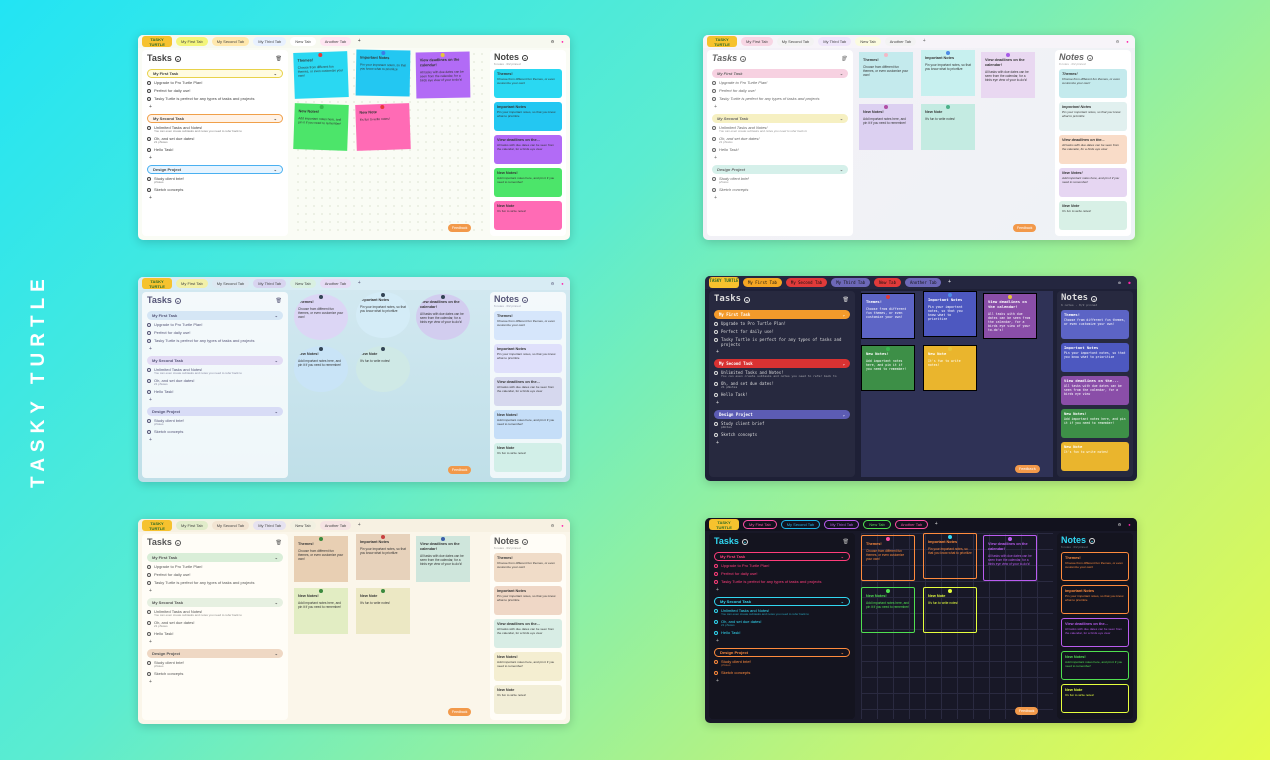 The image size is (1270, 760). What do you see at coordinates (215, 119) in the screenshot?
I see `task-group-header: My Second Task ⌄` at bounding box center [215, 119].